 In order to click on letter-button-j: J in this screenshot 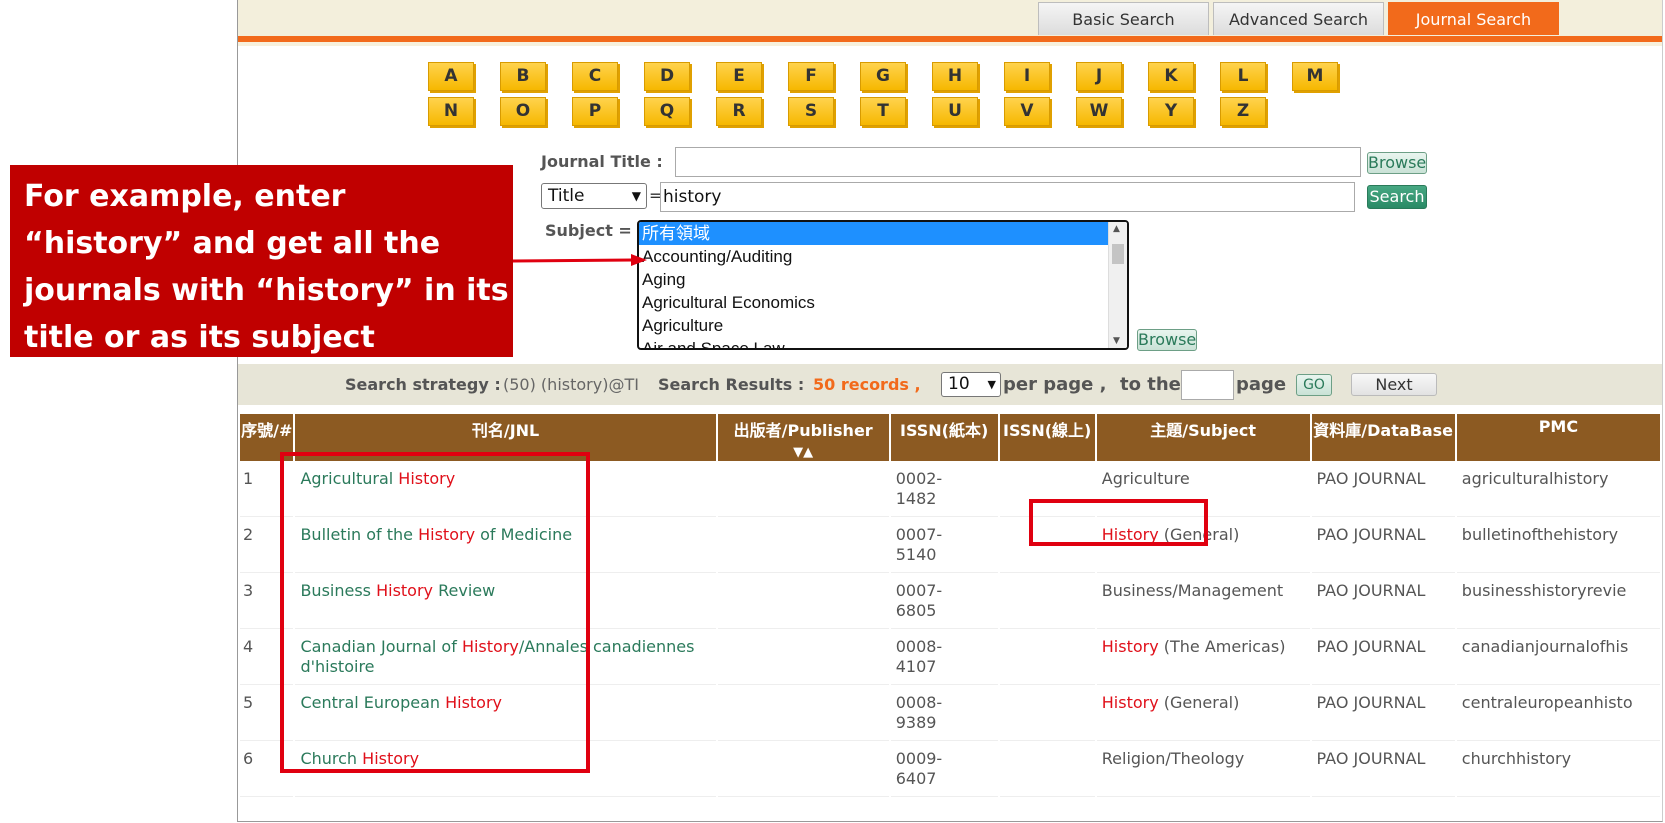, I will do `click(1099, 76)`.